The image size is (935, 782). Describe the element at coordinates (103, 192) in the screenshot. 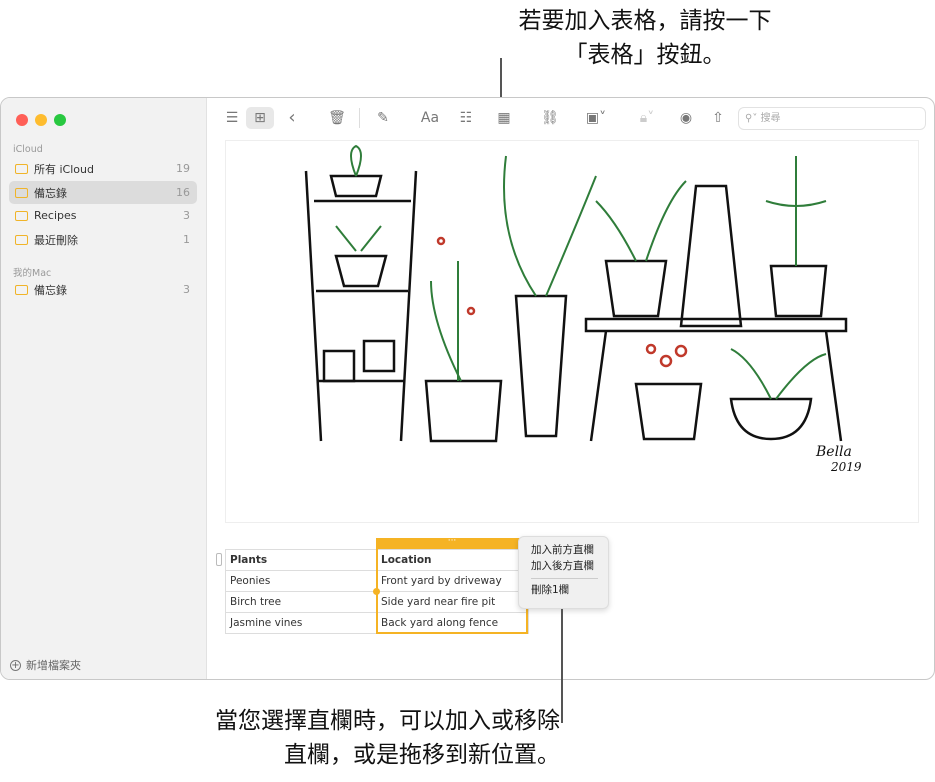

I see `sidebar-item-notes: 備忘錄 16` at that location.